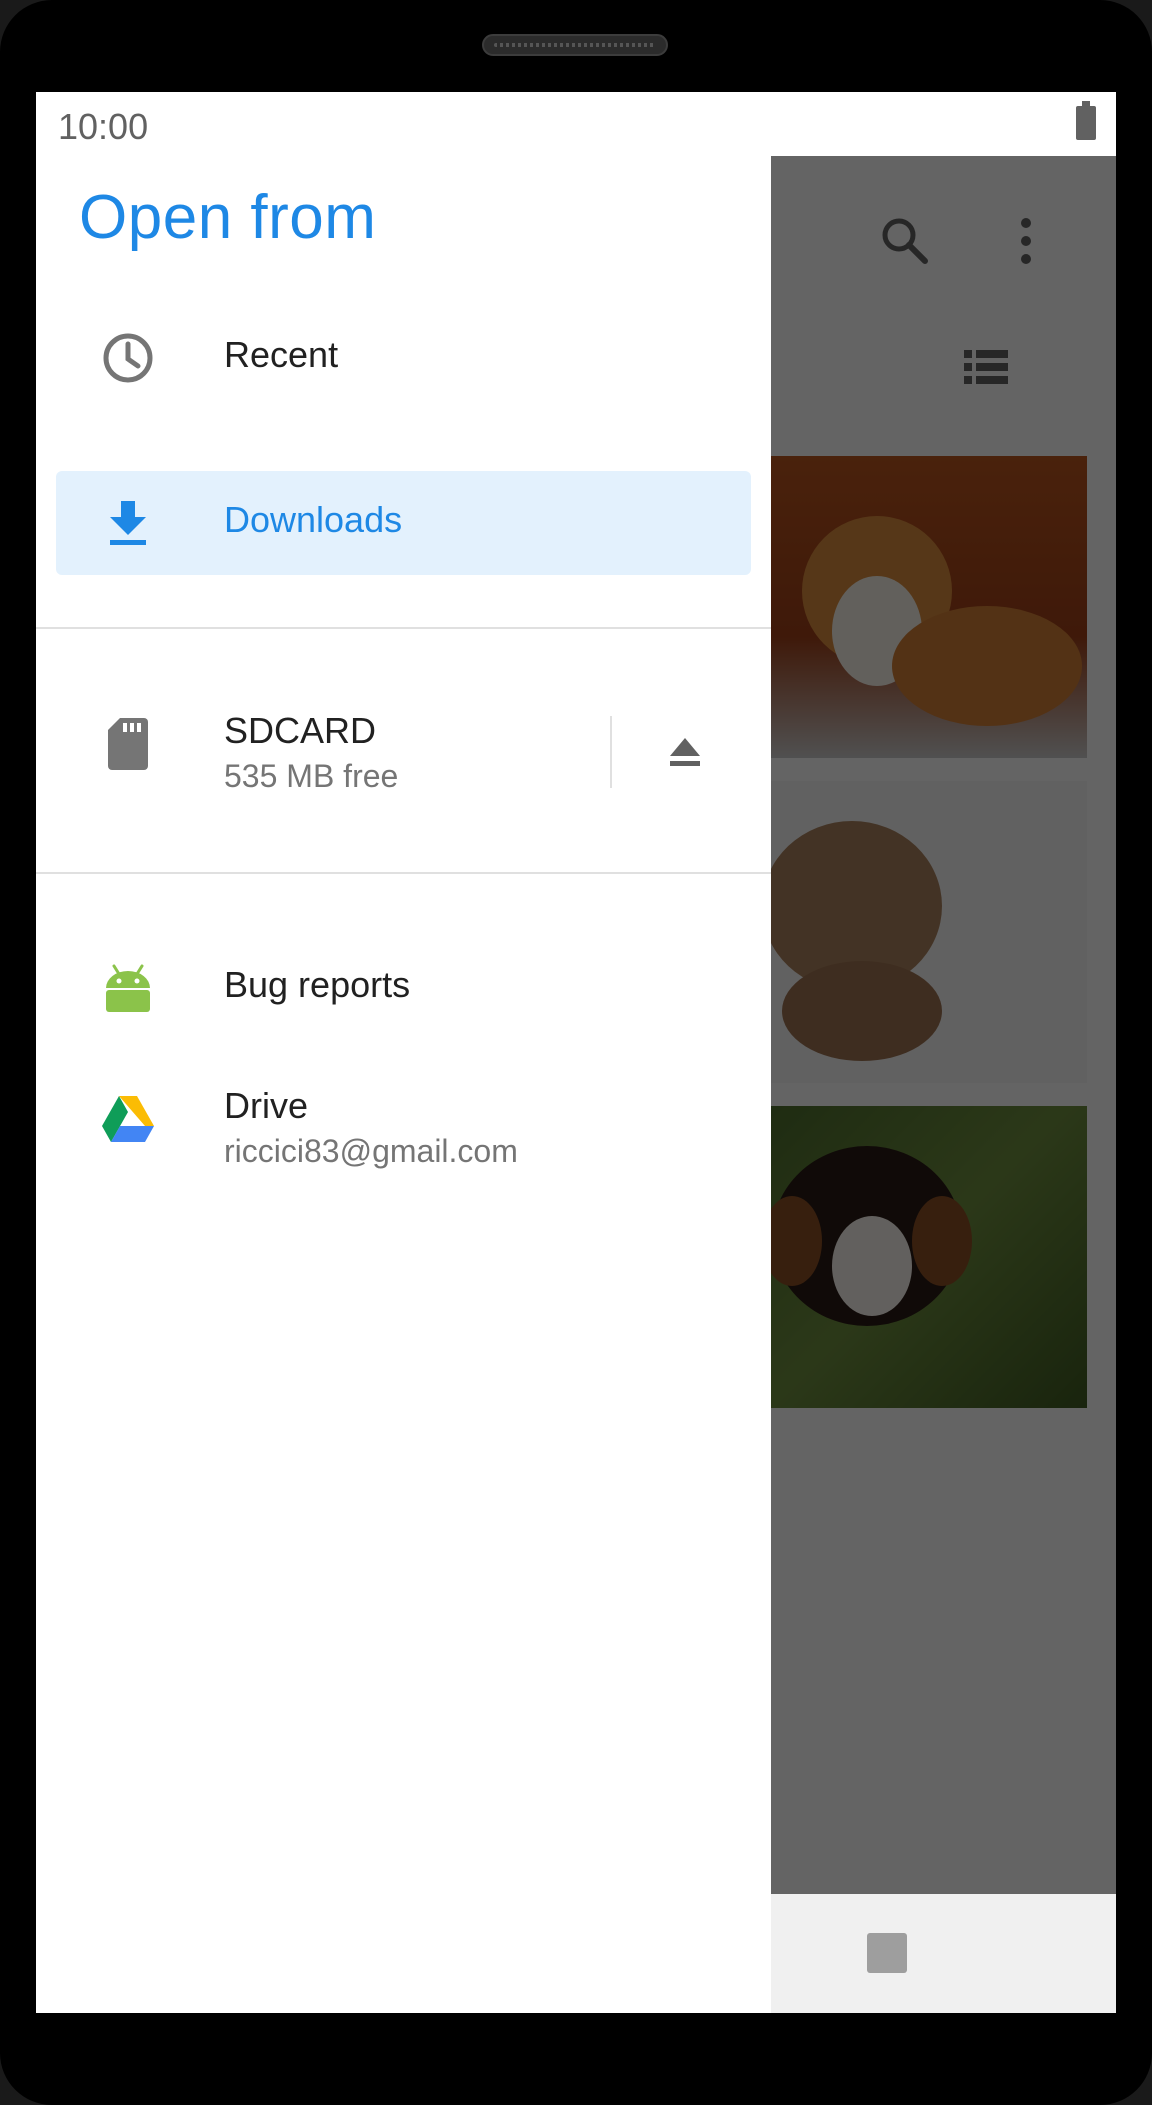  Describe the element at coordinates (317, 984) in the screenshot. I see `drawer-item-label: Bug reports` at that location.